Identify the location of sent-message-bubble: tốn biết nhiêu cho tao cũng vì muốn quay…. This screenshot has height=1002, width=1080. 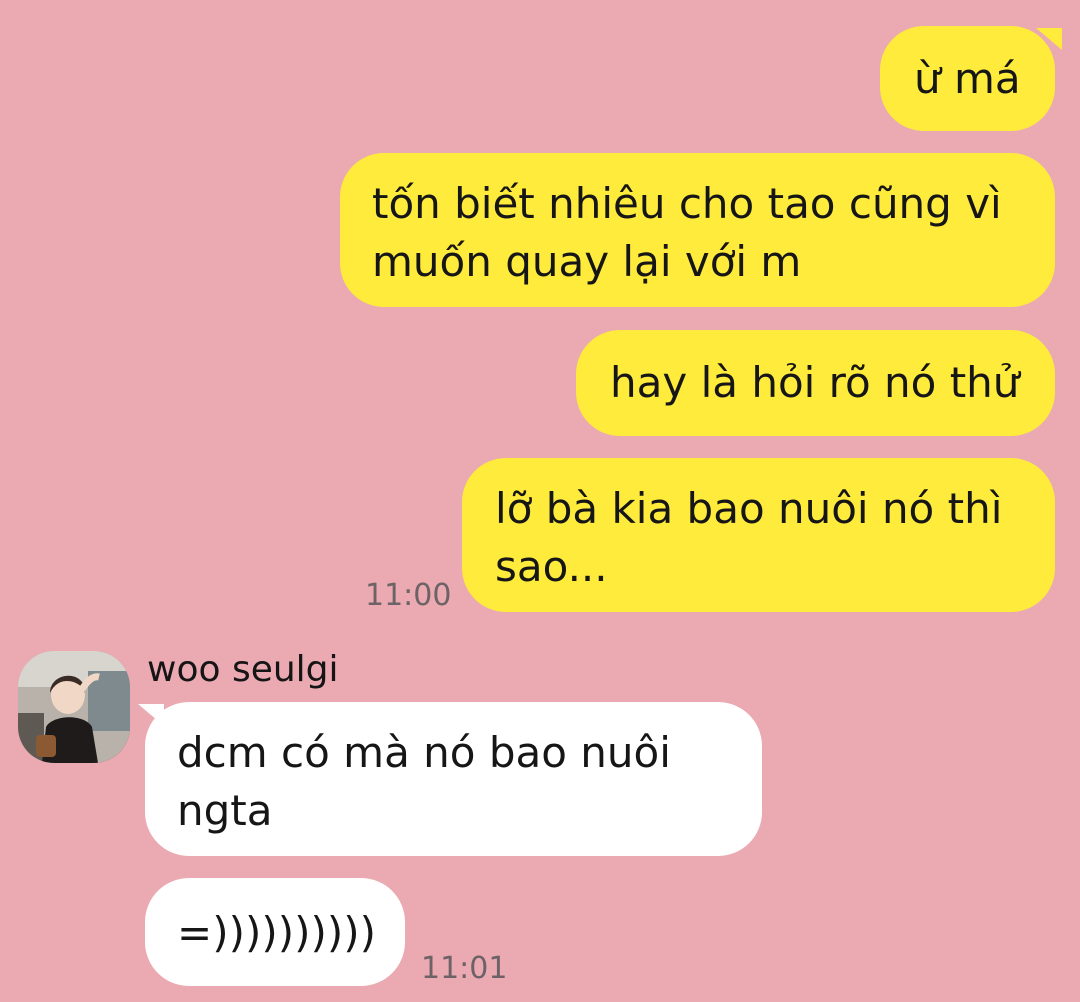
(697, 230).